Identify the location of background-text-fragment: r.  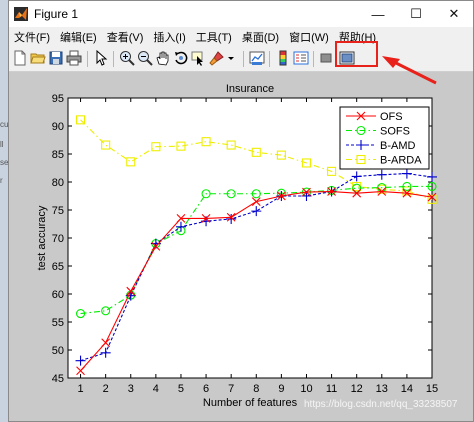
(1, 180).